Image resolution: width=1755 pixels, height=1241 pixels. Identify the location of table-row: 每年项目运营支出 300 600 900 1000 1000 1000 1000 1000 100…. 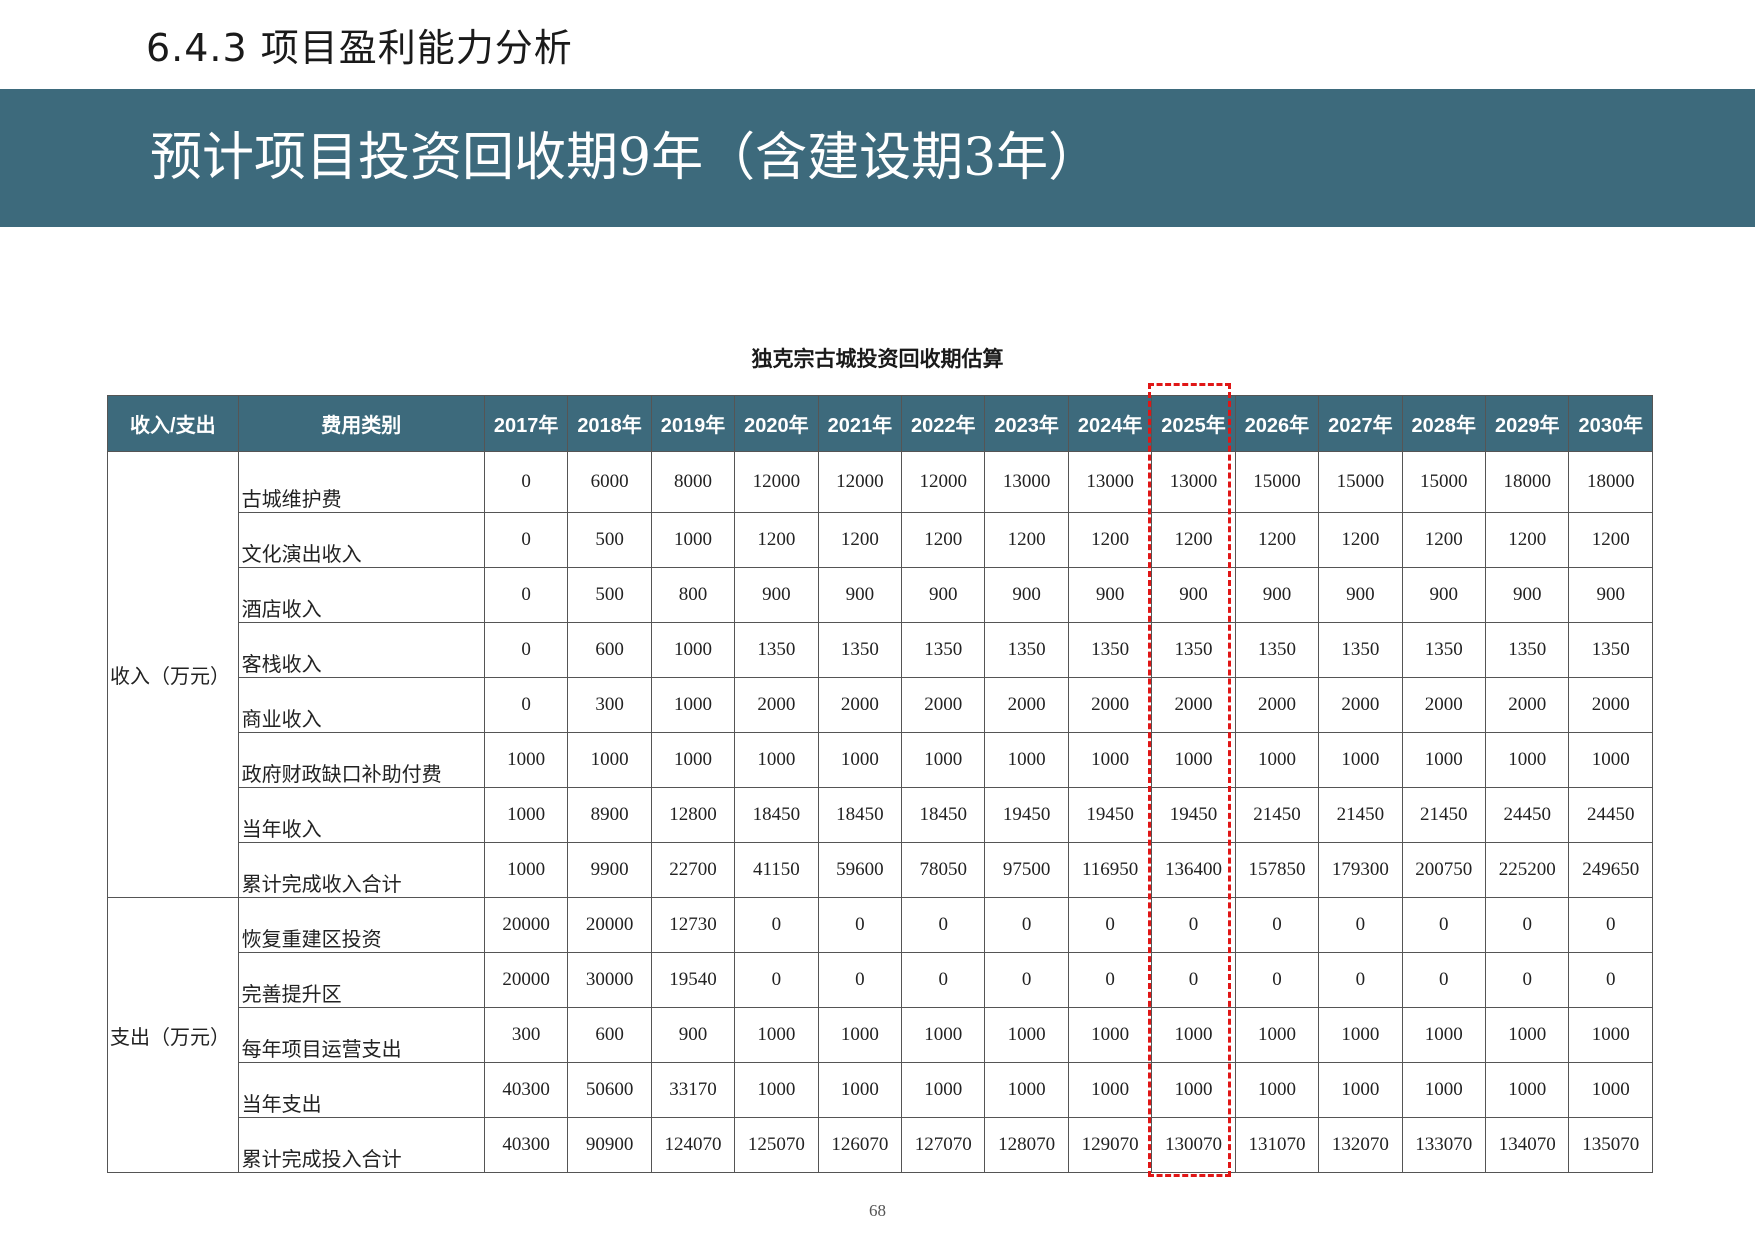
(880, 1035).